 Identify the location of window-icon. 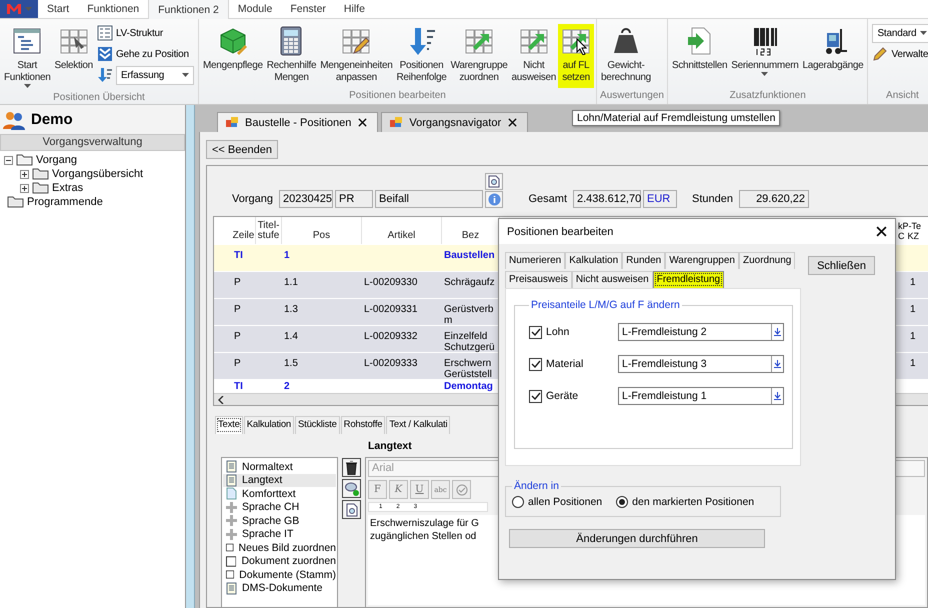
(396, 122).